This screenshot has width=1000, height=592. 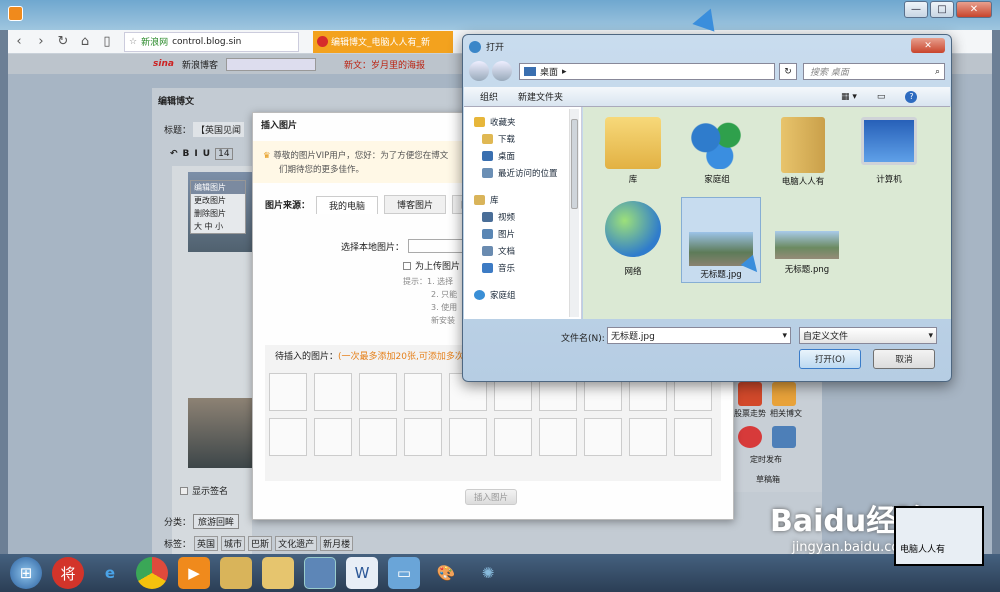 I want to click on tag-chip: 新月楼, so click(x=337, y=543).